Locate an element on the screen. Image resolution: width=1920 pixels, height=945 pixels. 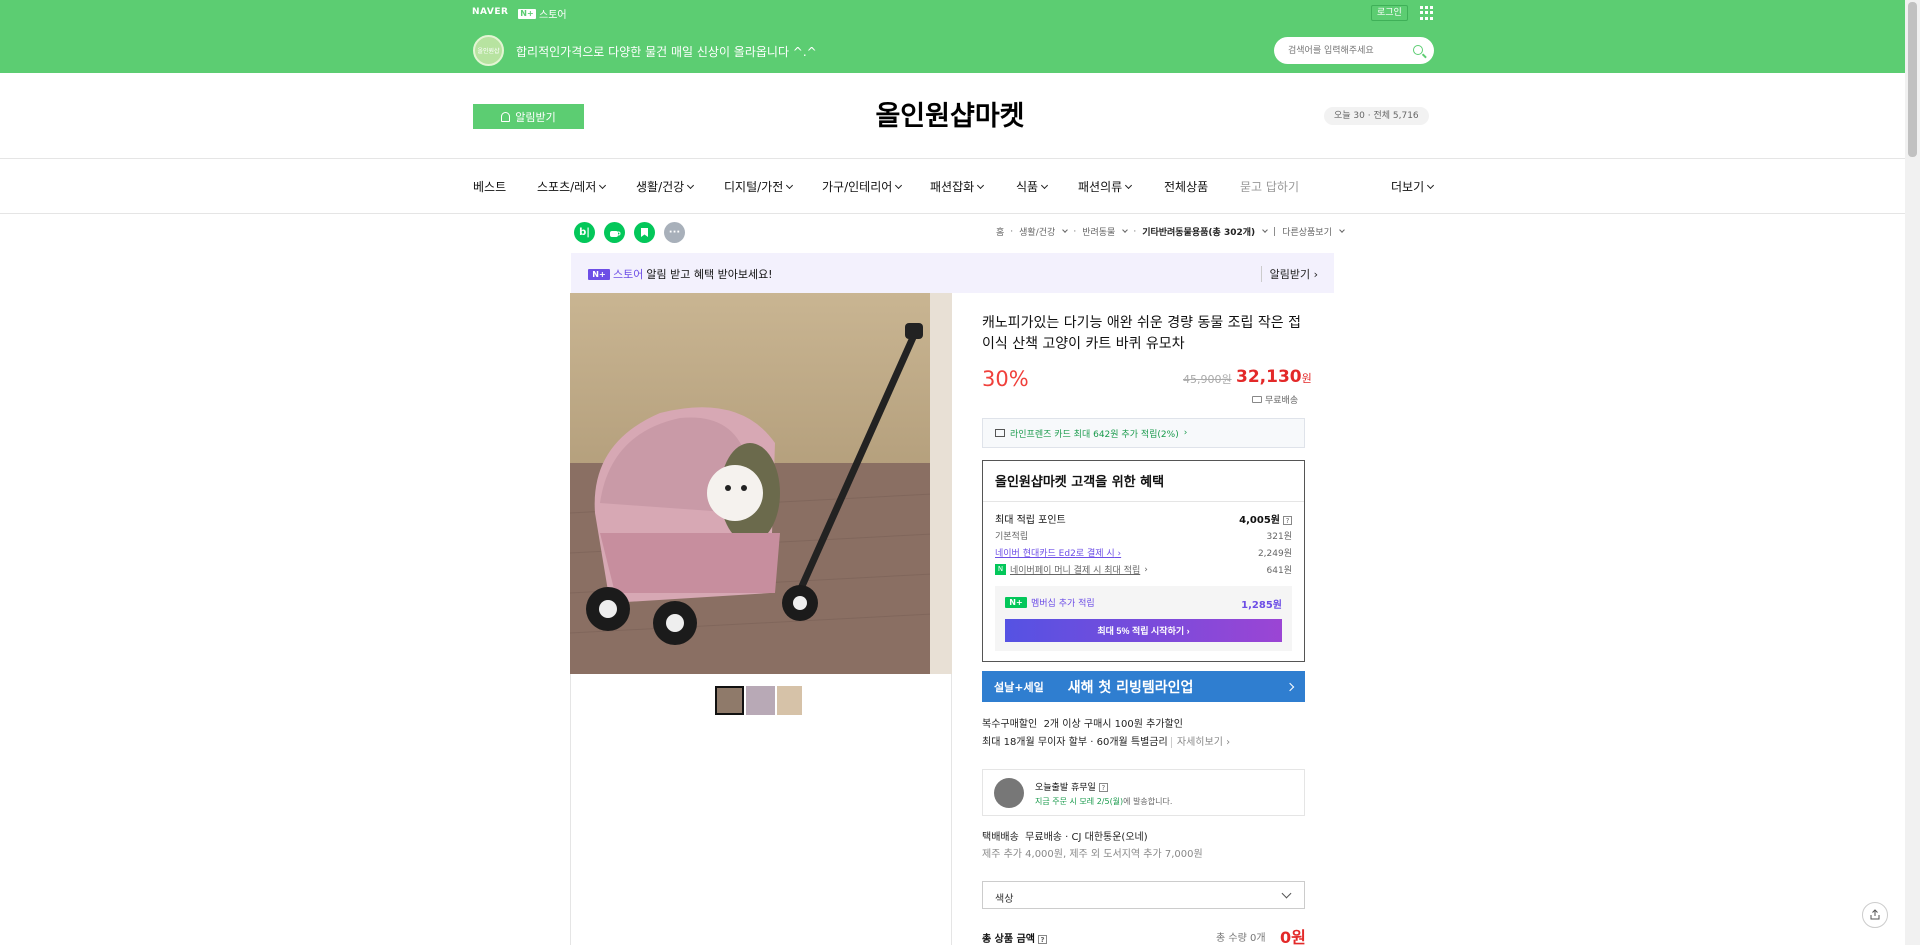
visitor-count: 오늘 30 · 전체 5,716 is located at coordinates (1376, 116).